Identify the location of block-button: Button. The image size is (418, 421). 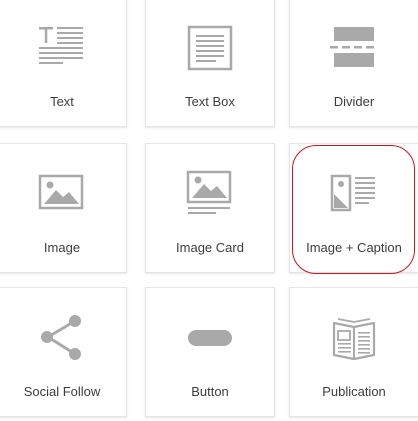
(210, 352).